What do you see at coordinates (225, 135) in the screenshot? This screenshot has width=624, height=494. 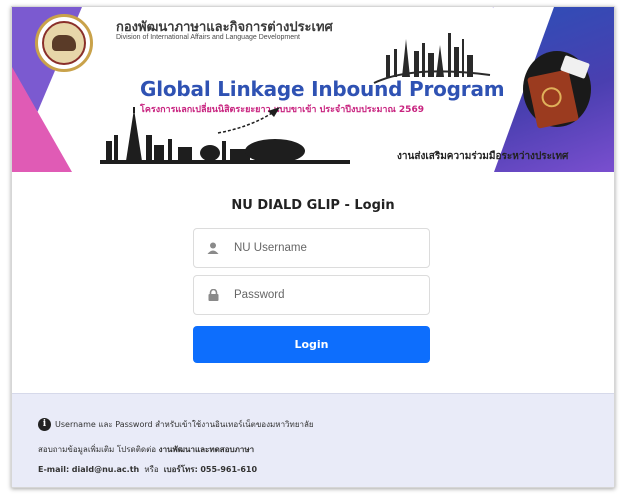 I see `world-landmarks-image` at bounding box center [225, 135].